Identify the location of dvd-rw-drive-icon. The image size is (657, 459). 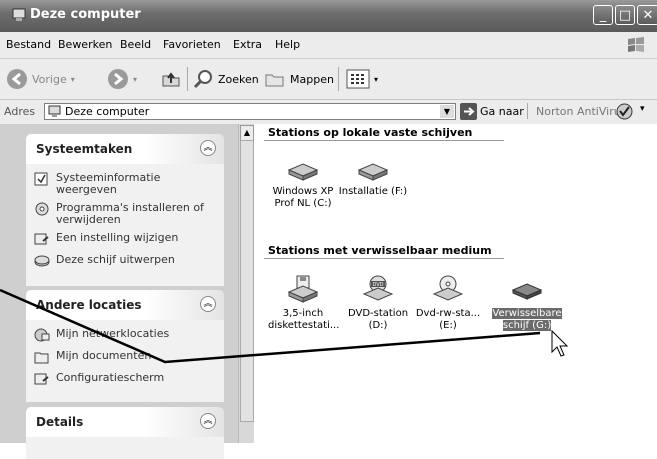
(448, 288).